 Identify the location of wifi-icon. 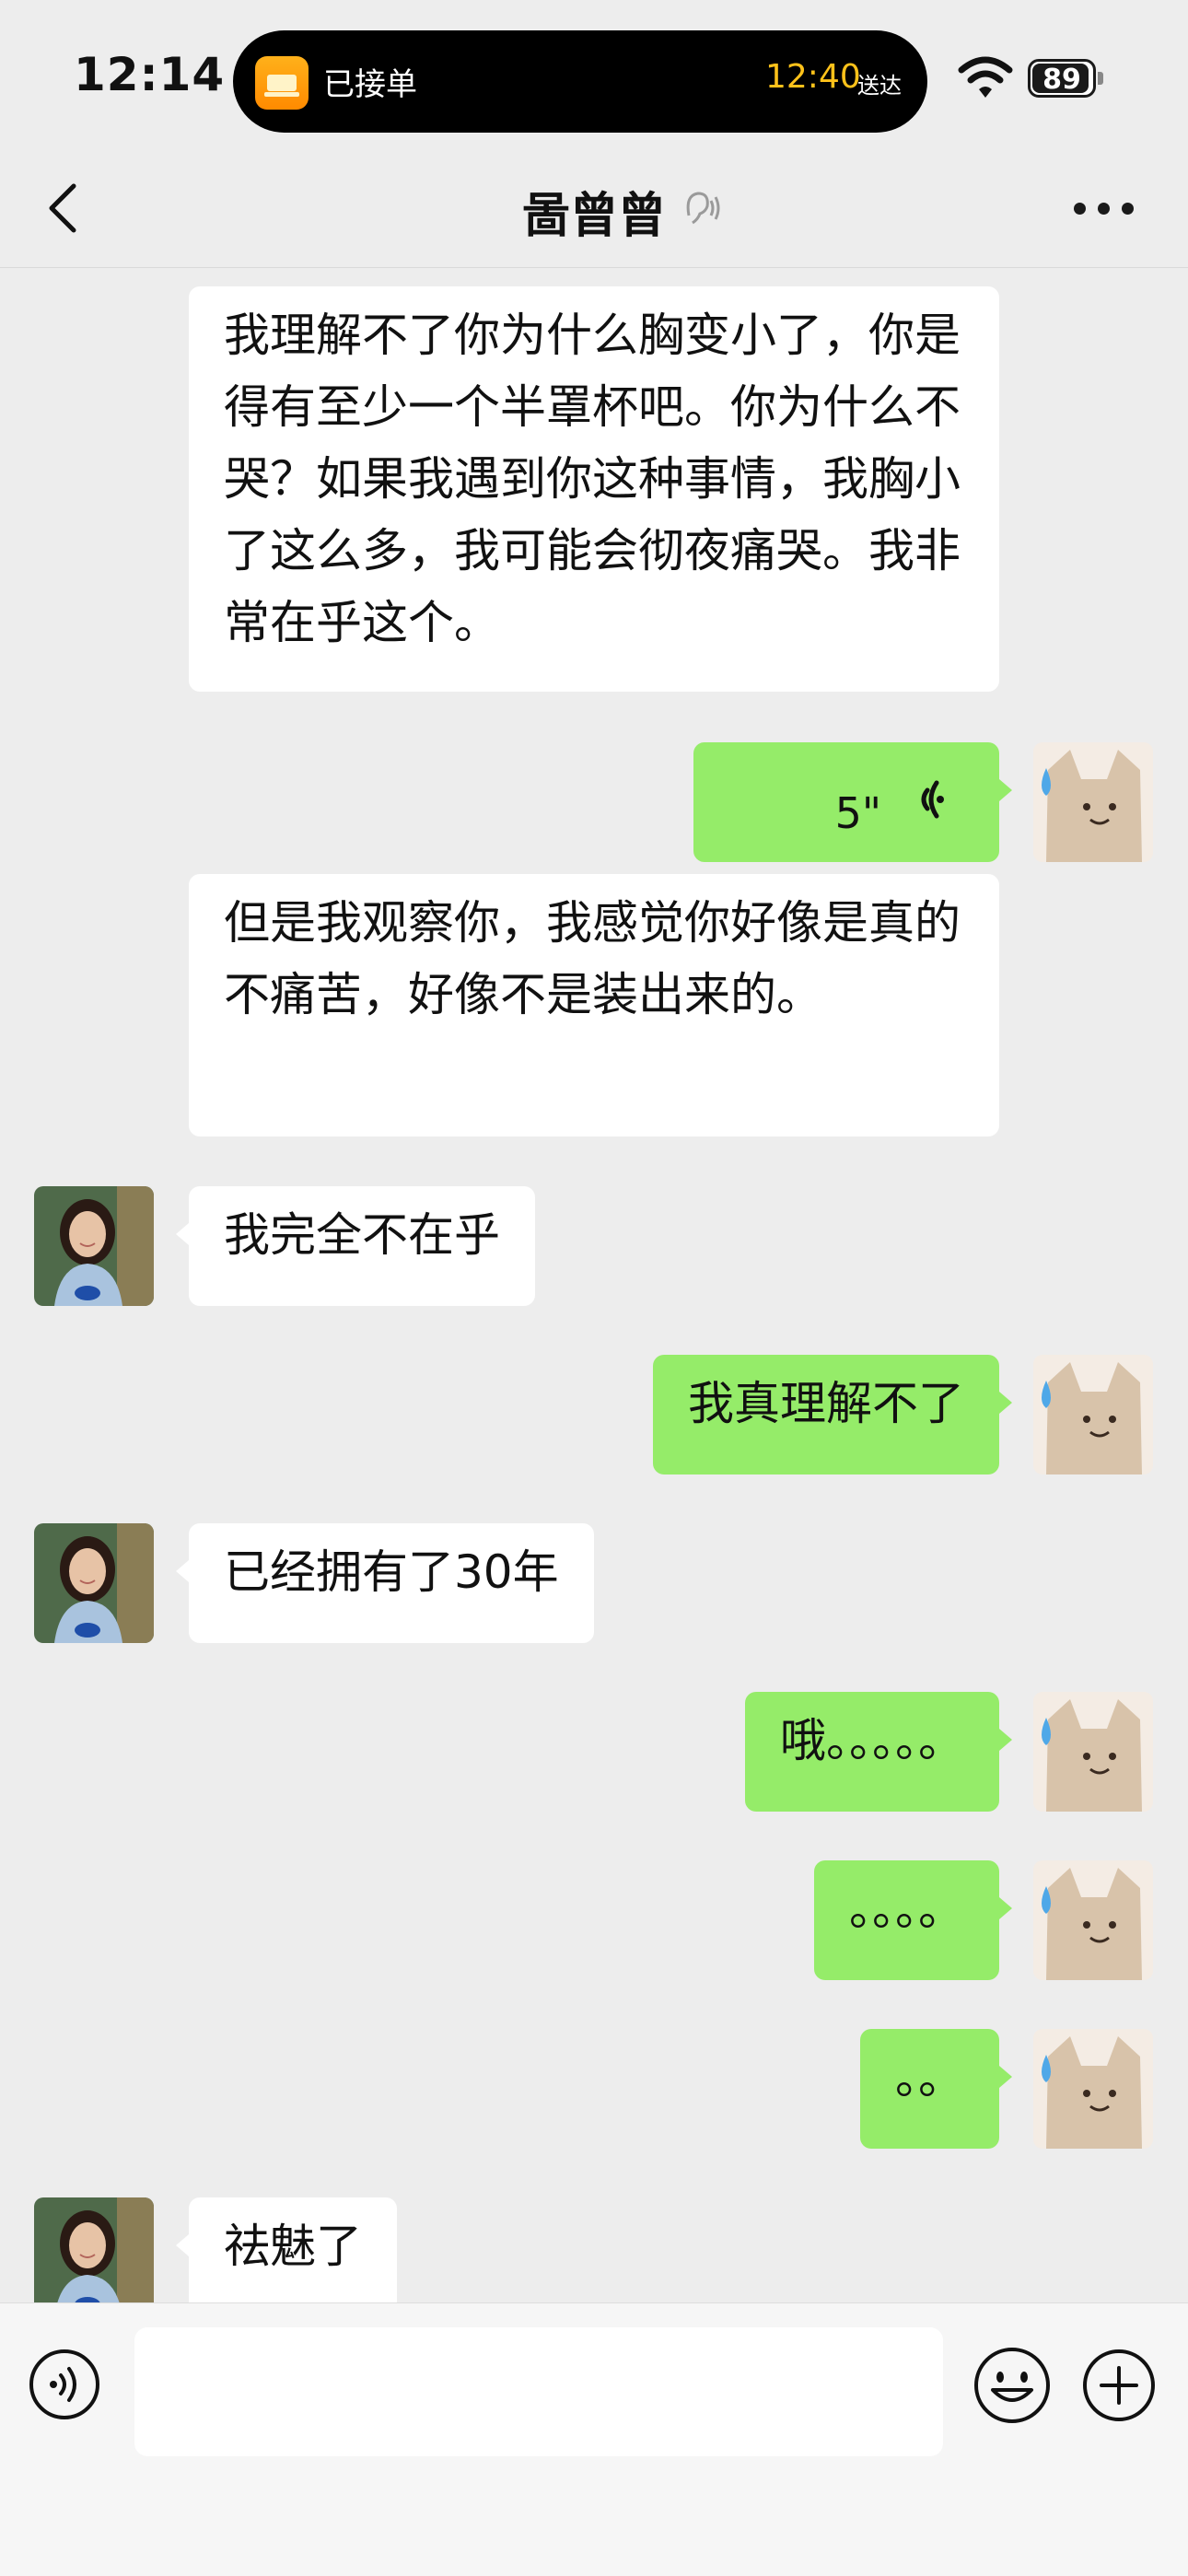
(985, 77).